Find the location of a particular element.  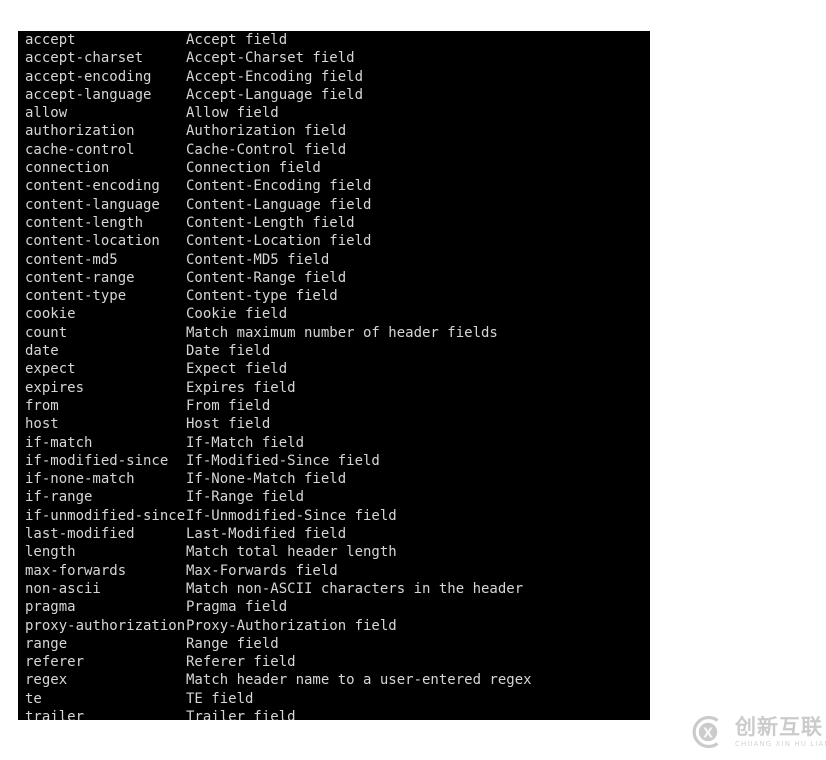

header-field-description: Last-Modified field is located at coordinates (266, 534).